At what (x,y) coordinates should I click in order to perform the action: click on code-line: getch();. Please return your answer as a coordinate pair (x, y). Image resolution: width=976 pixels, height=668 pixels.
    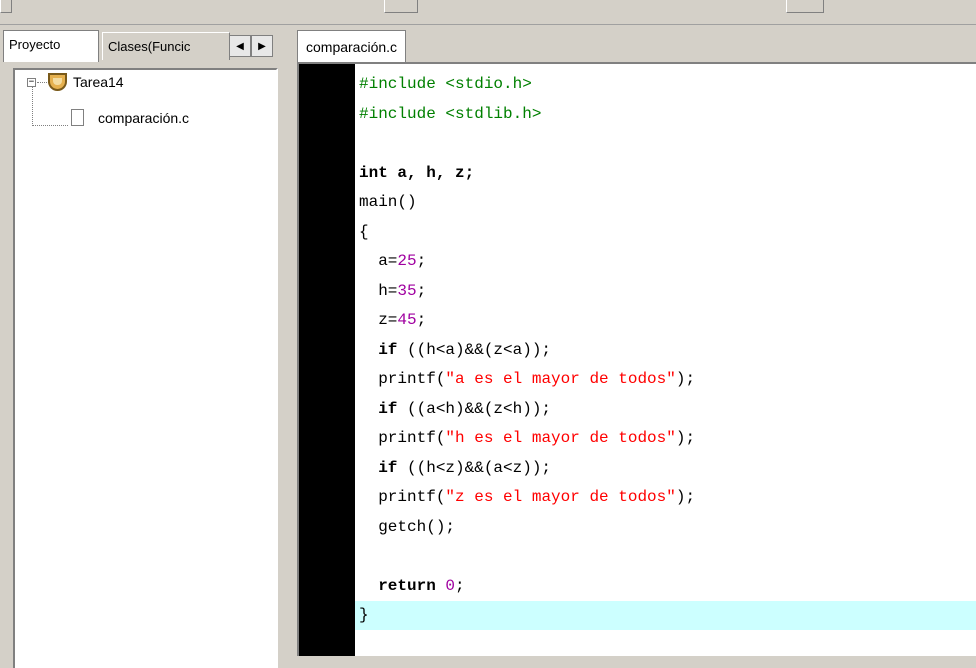
    Looking at the image, I should click on (665, 527).